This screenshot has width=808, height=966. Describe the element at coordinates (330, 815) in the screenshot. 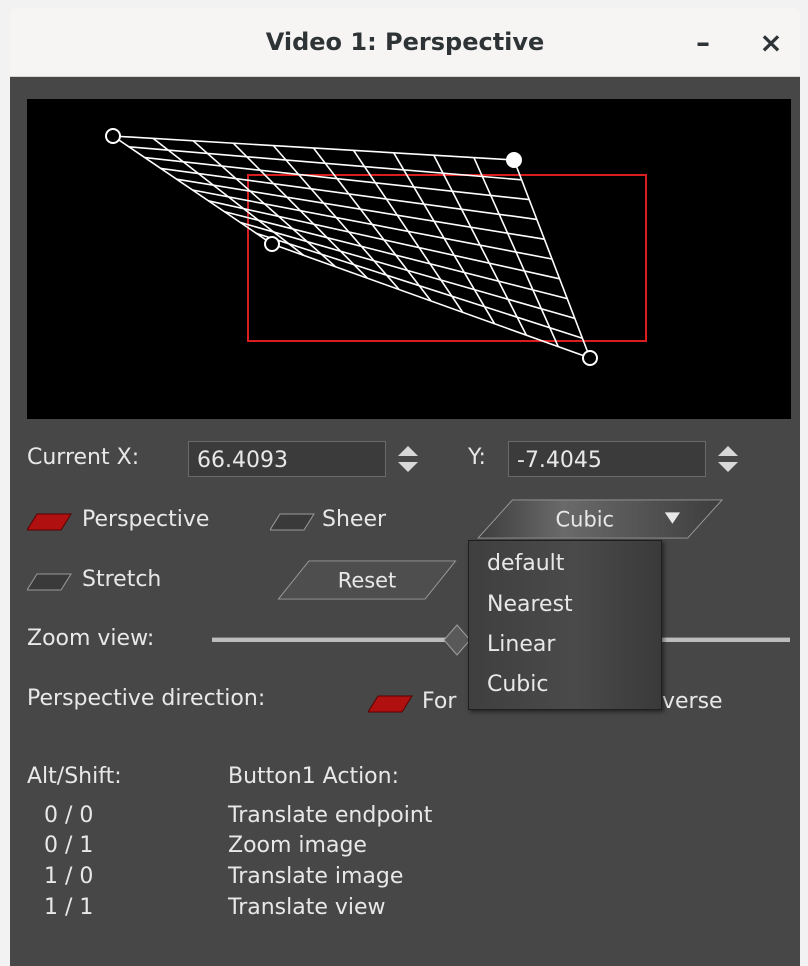

I see `help-action: Translate endpoint` at that location.